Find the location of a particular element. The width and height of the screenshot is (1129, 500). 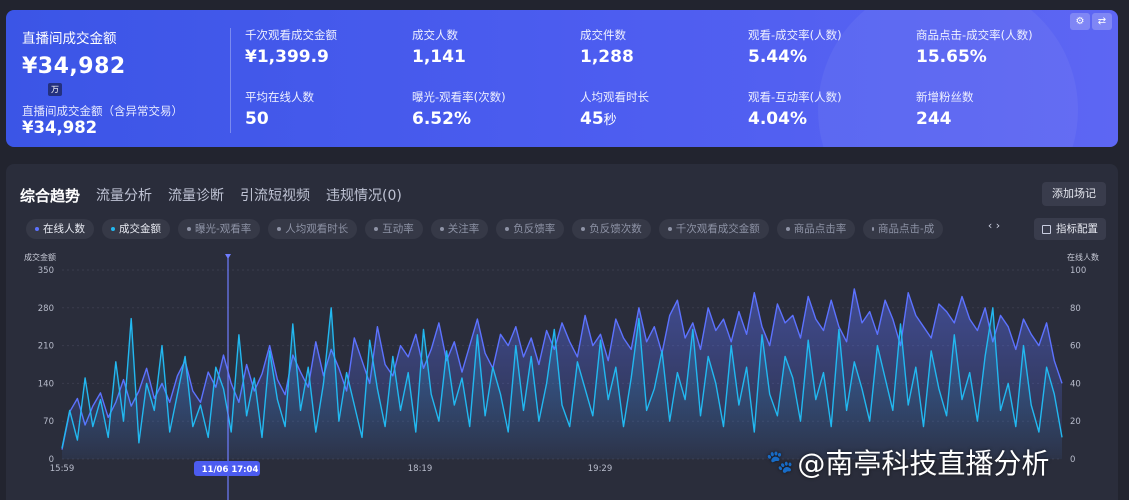

watermark: 🐾 @南亭科技直播分析 is located at coordinates (908, 463).